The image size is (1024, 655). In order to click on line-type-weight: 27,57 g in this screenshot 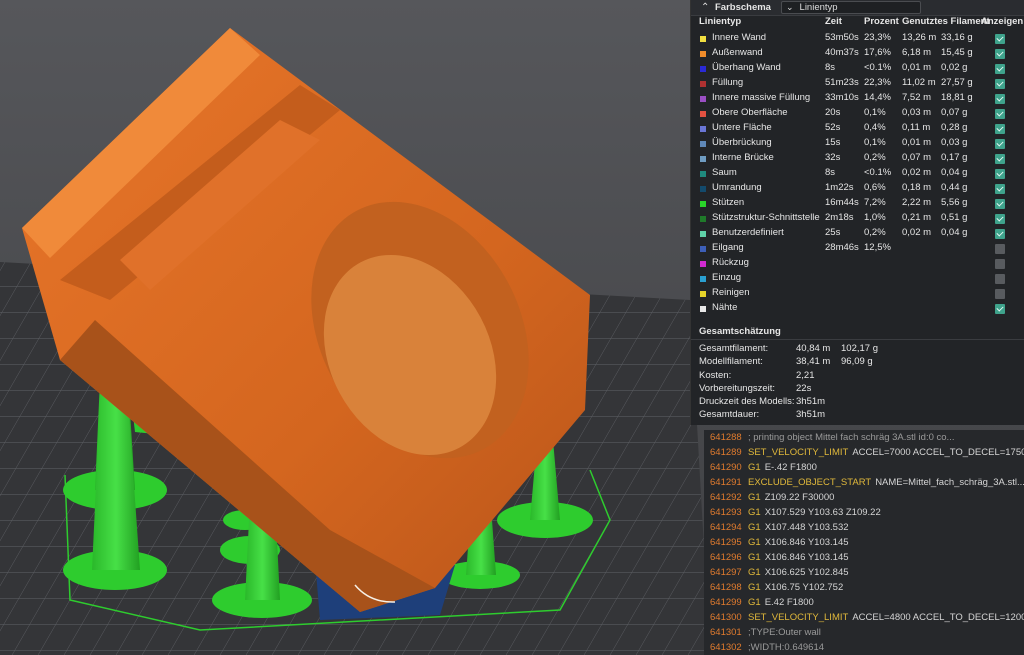, I will do `click(957, 82)`.